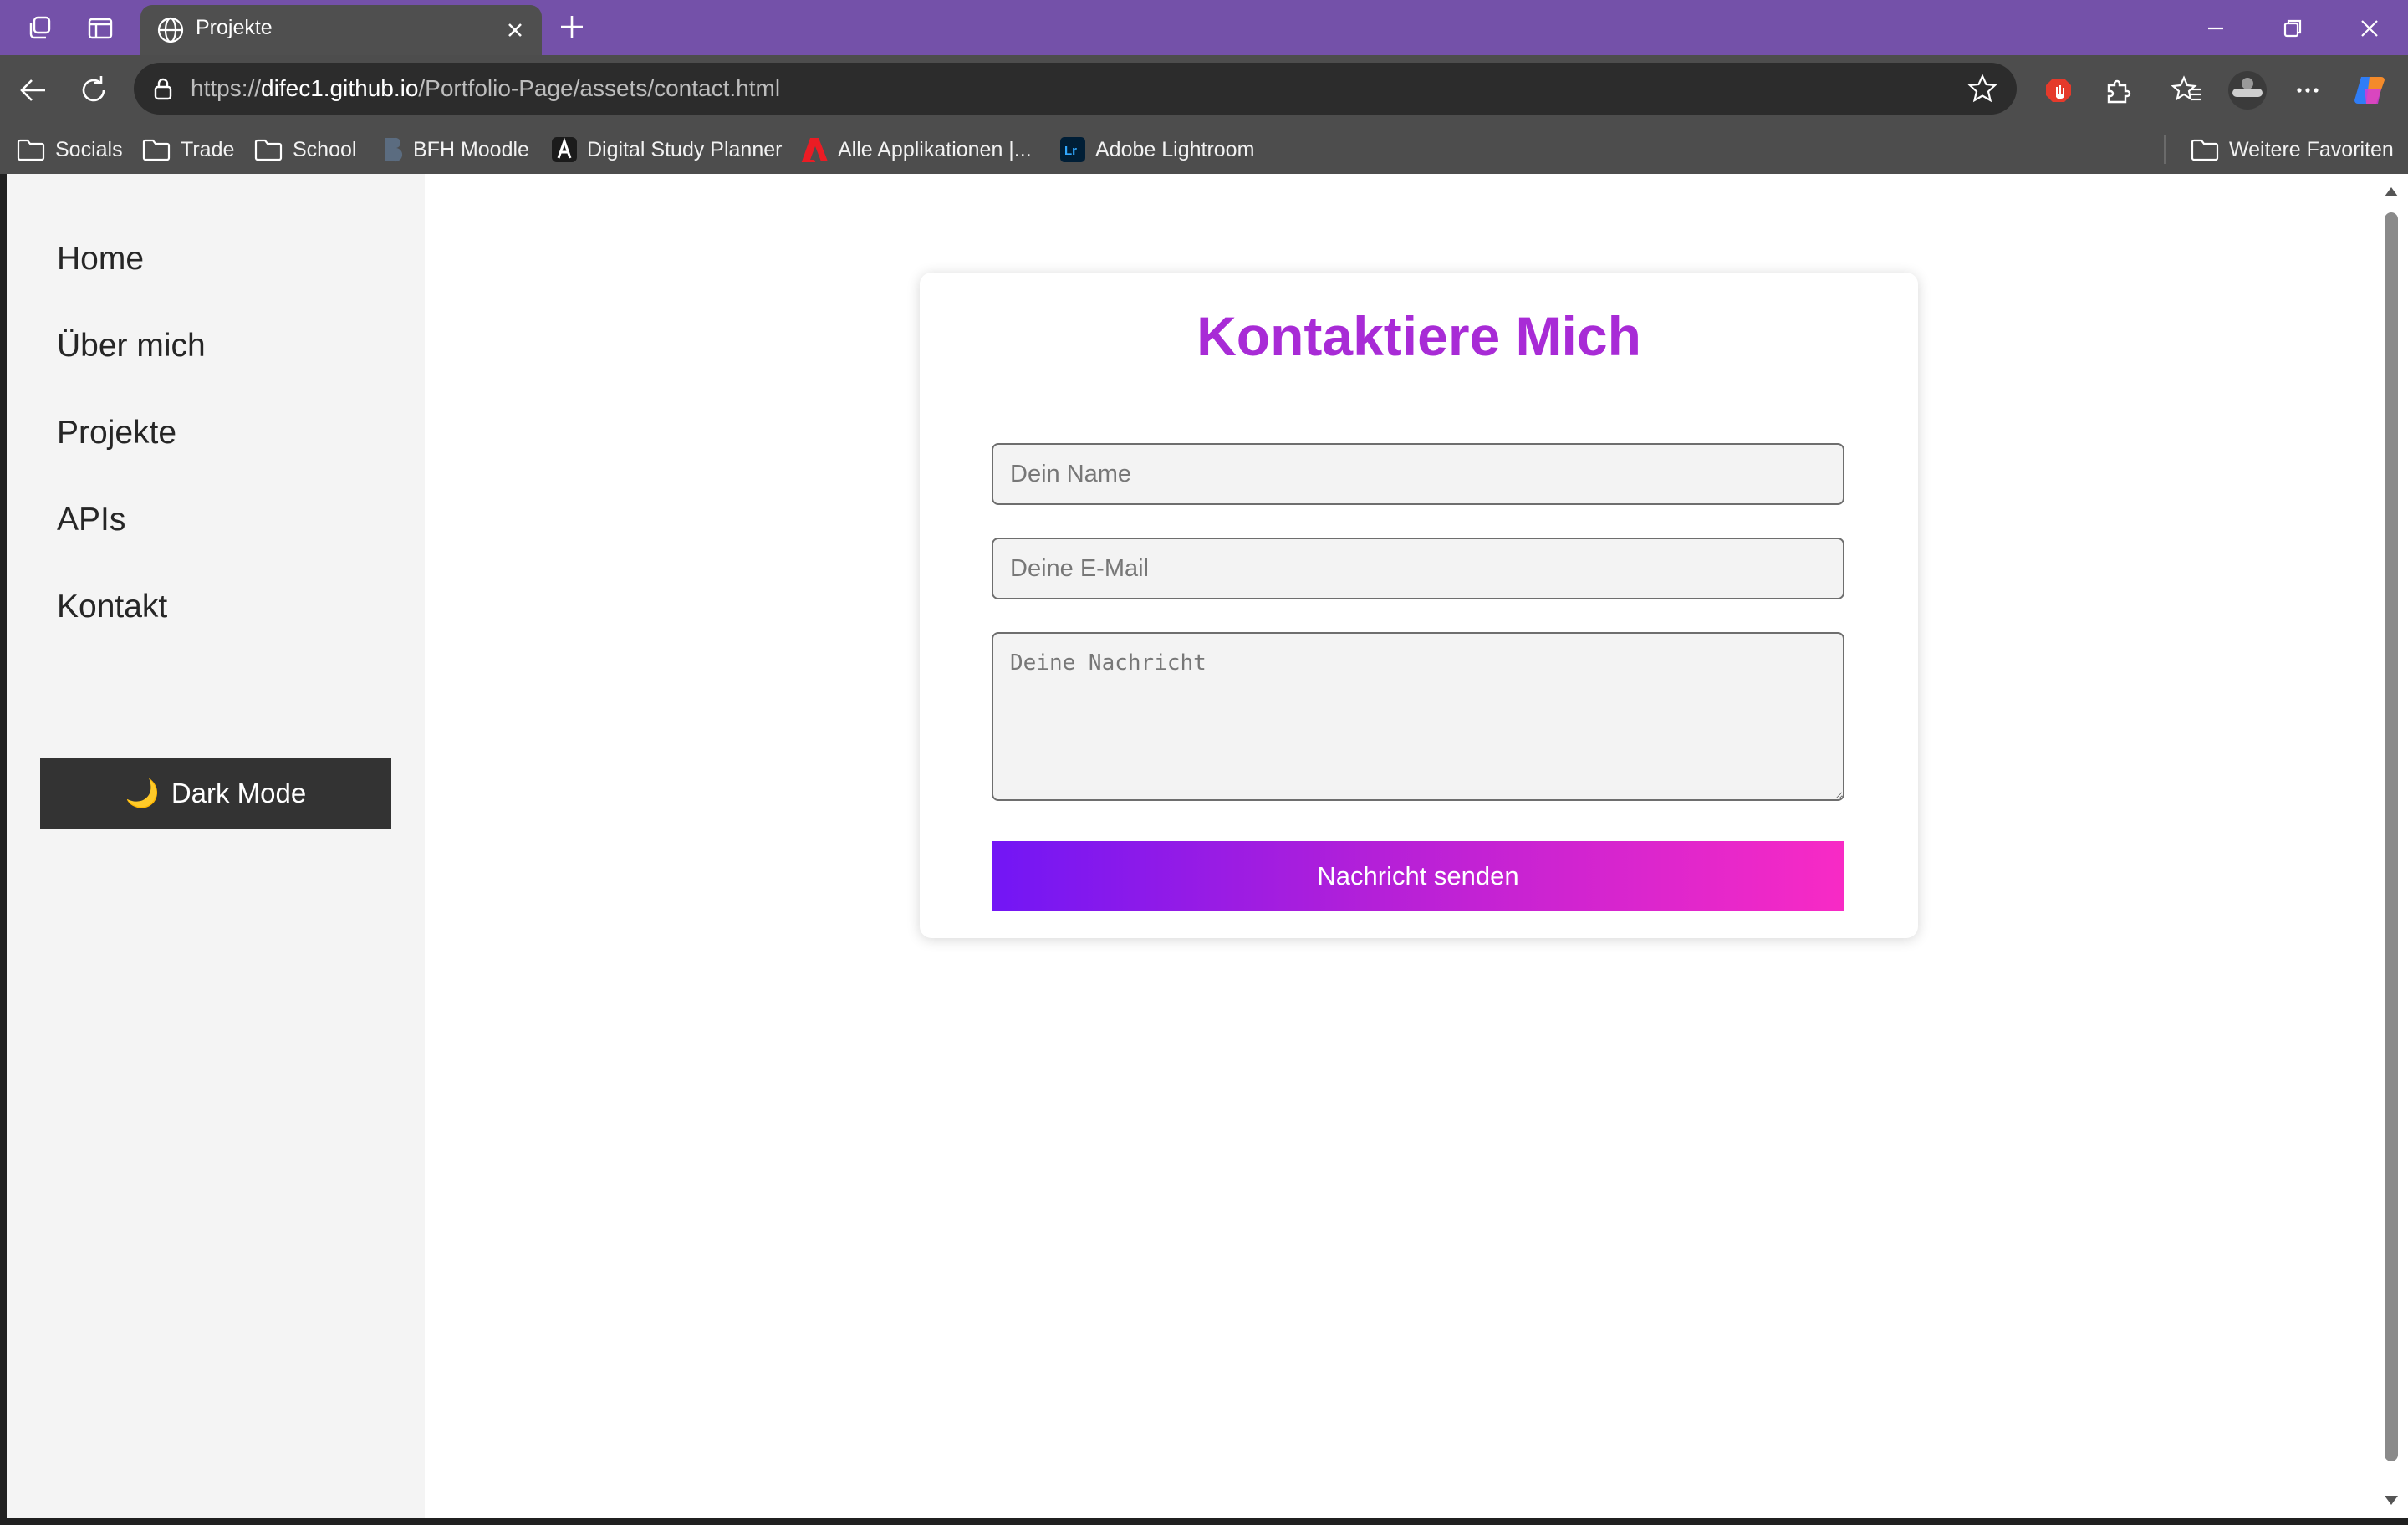 The width and height of the screenshot is (2408, 1525). Describe the element at coordinates (208, 149) in the screenshot. I see `bookmark-label: Trade` at that location.